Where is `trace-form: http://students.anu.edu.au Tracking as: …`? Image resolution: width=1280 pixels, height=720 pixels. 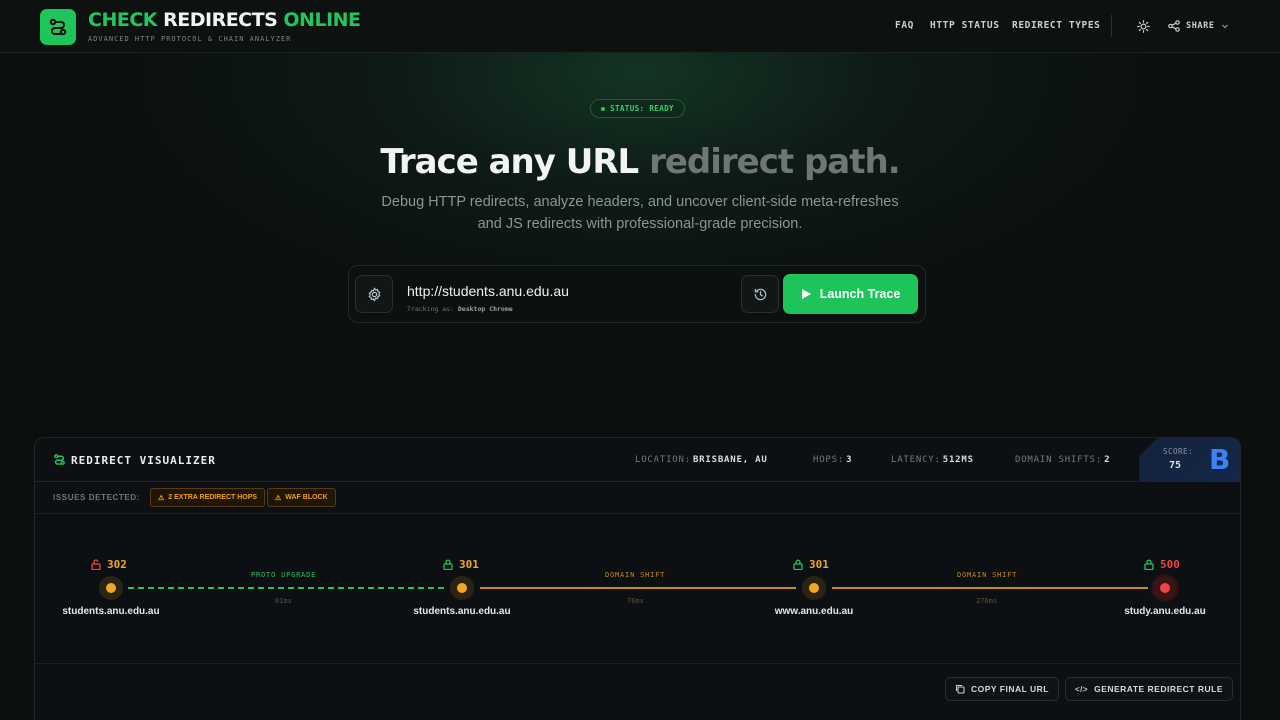 trace-form: http://students.anu.edu.au Tracking as: … is located at coordinates (637, 294).